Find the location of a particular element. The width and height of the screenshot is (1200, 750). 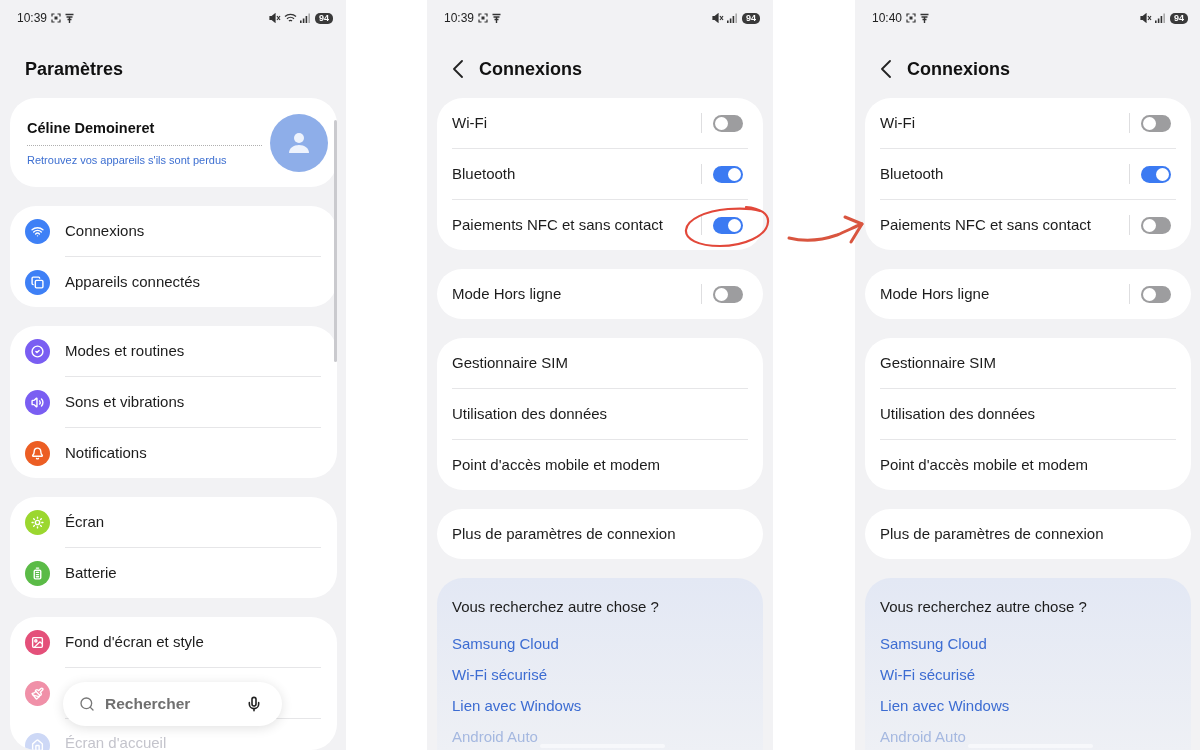

search-bar: Rechercher is located at coordinates (172, 704).